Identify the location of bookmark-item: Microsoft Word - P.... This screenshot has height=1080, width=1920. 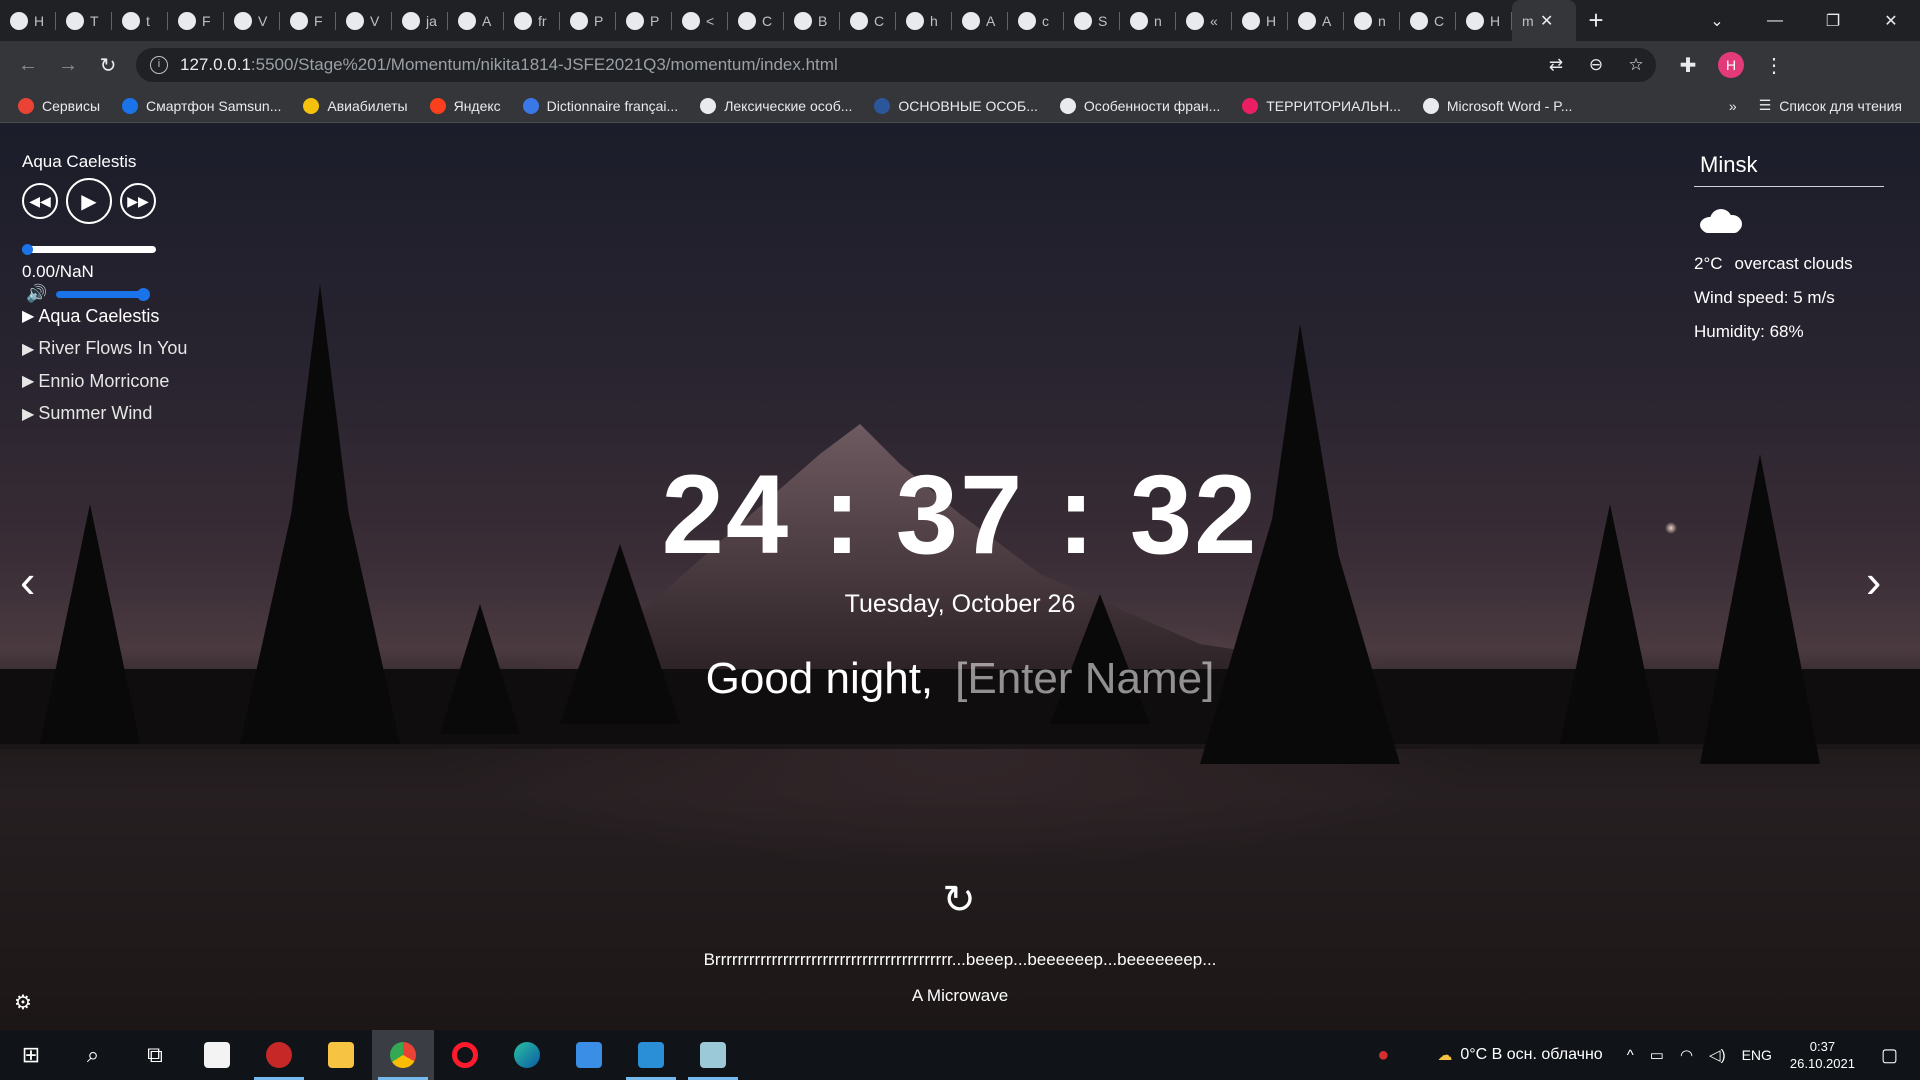
(1497, 105).